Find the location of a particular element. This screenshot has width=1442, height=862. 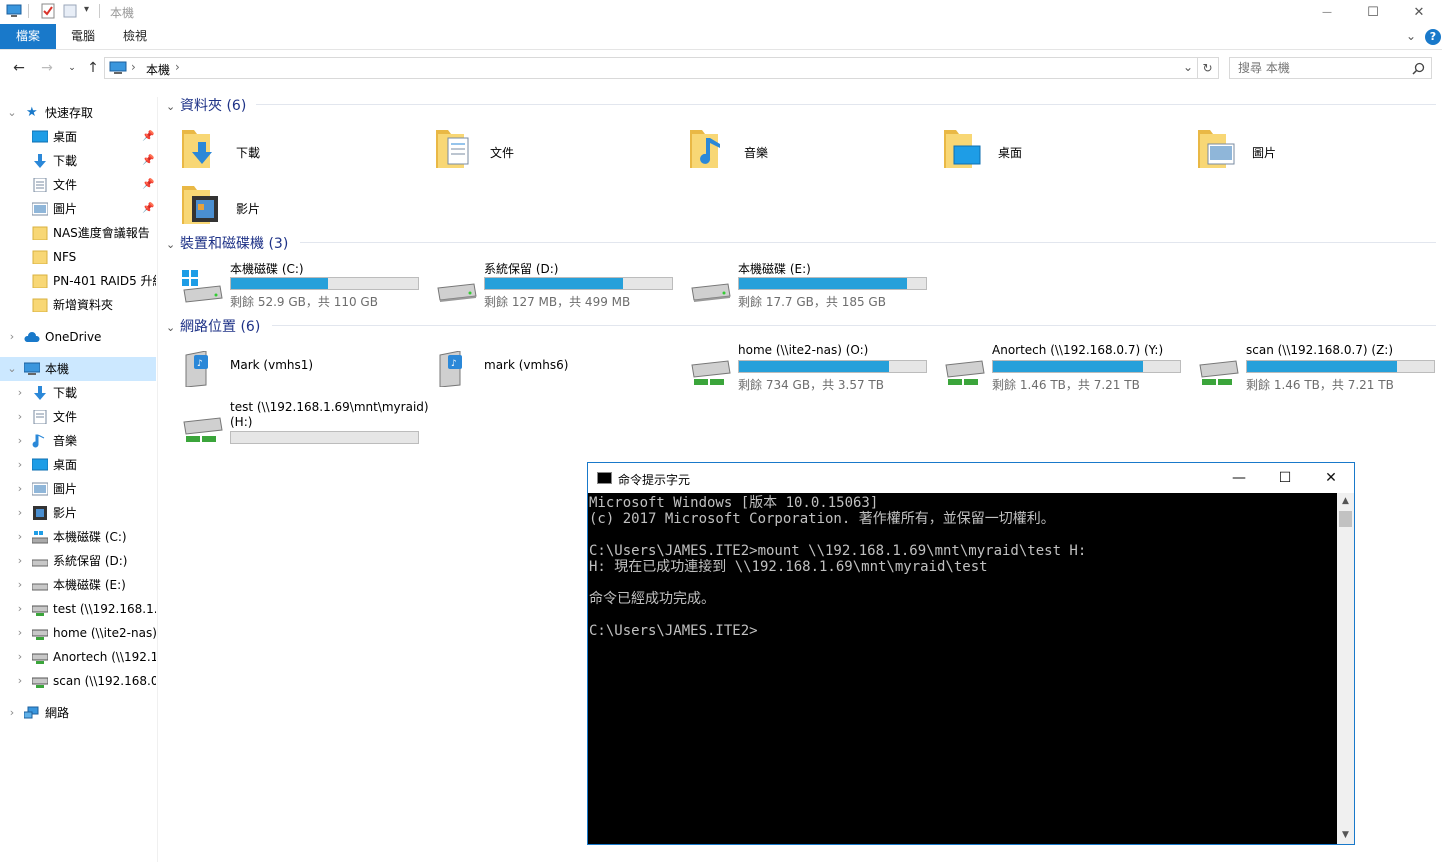

drive-item: 本機磁碟 (C:) 剩餘 52.9 GB，共 110 GB is located at coordinates (305, 285).